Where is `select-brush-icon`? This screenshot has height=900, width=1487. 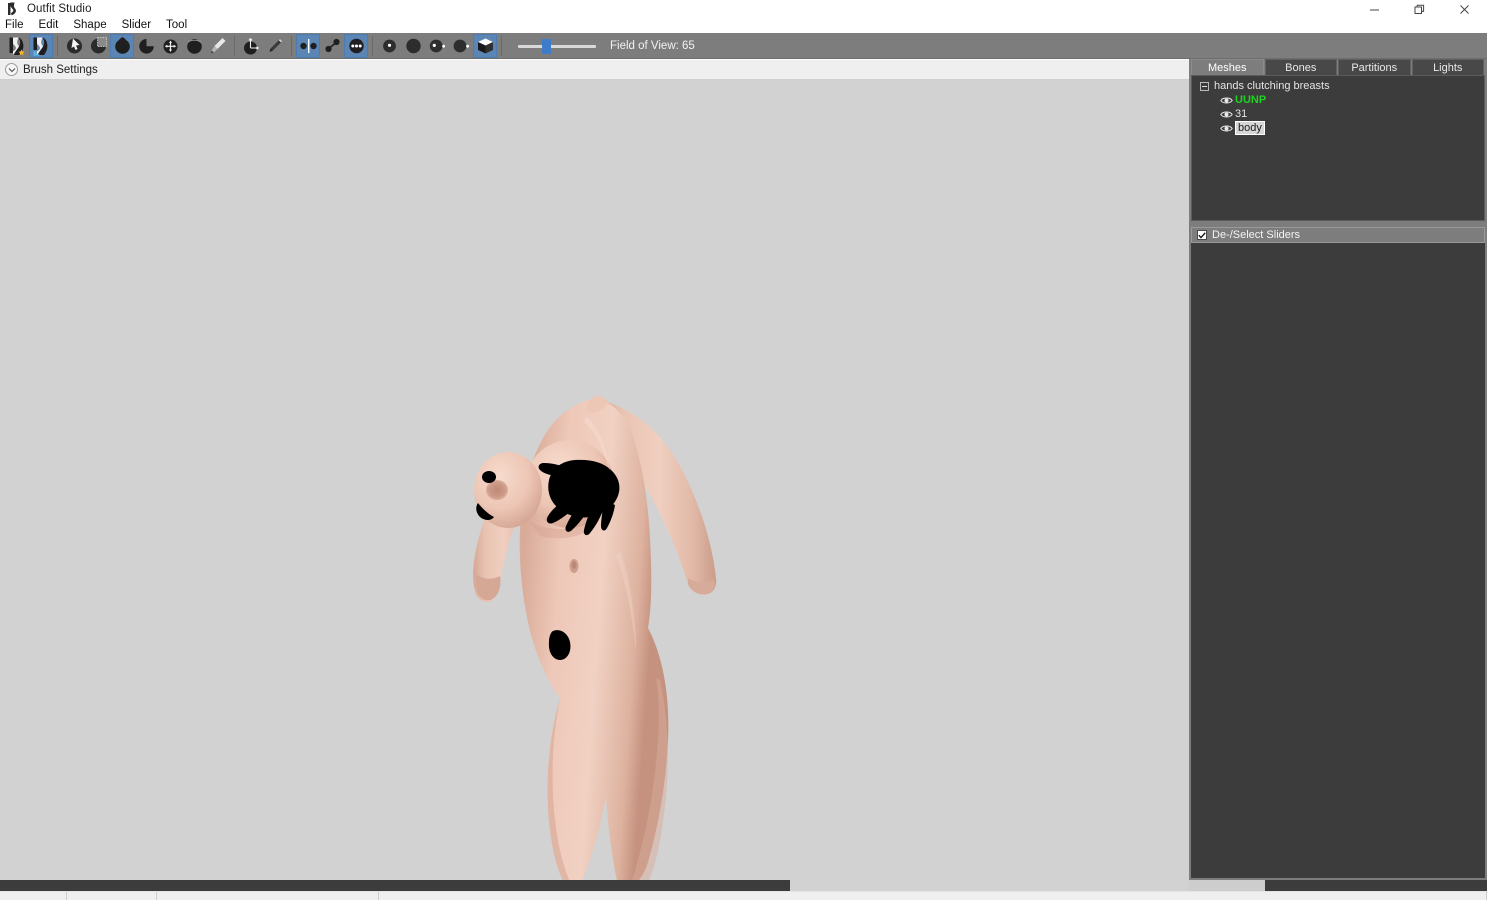
select-brush-icon is located at coordinates (74, 46).